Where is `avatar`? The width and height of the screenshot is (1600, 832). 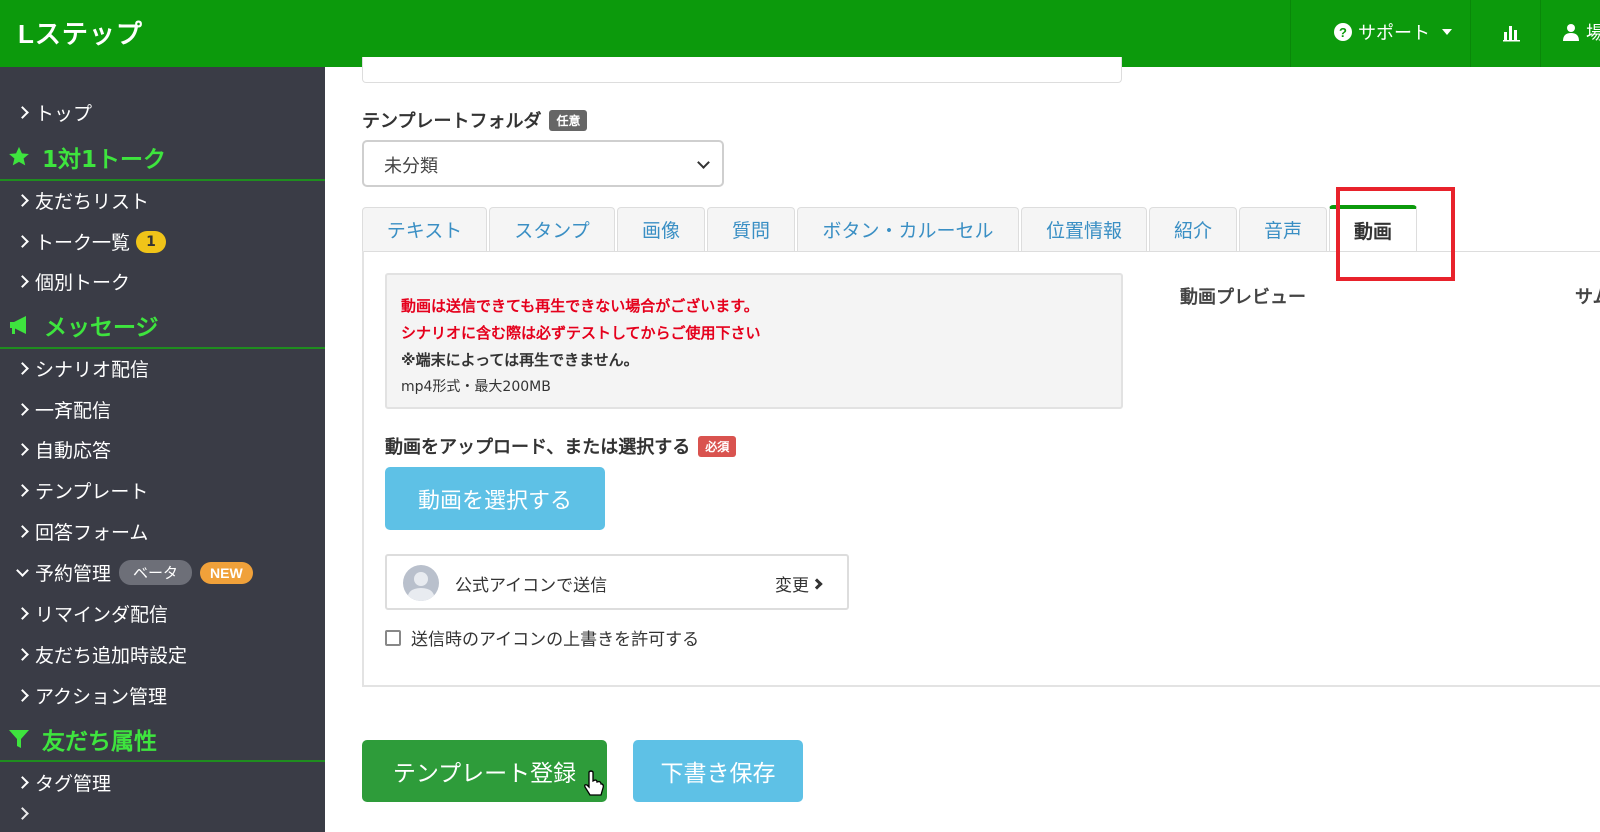
avatar is located at coordinates (421, 583).